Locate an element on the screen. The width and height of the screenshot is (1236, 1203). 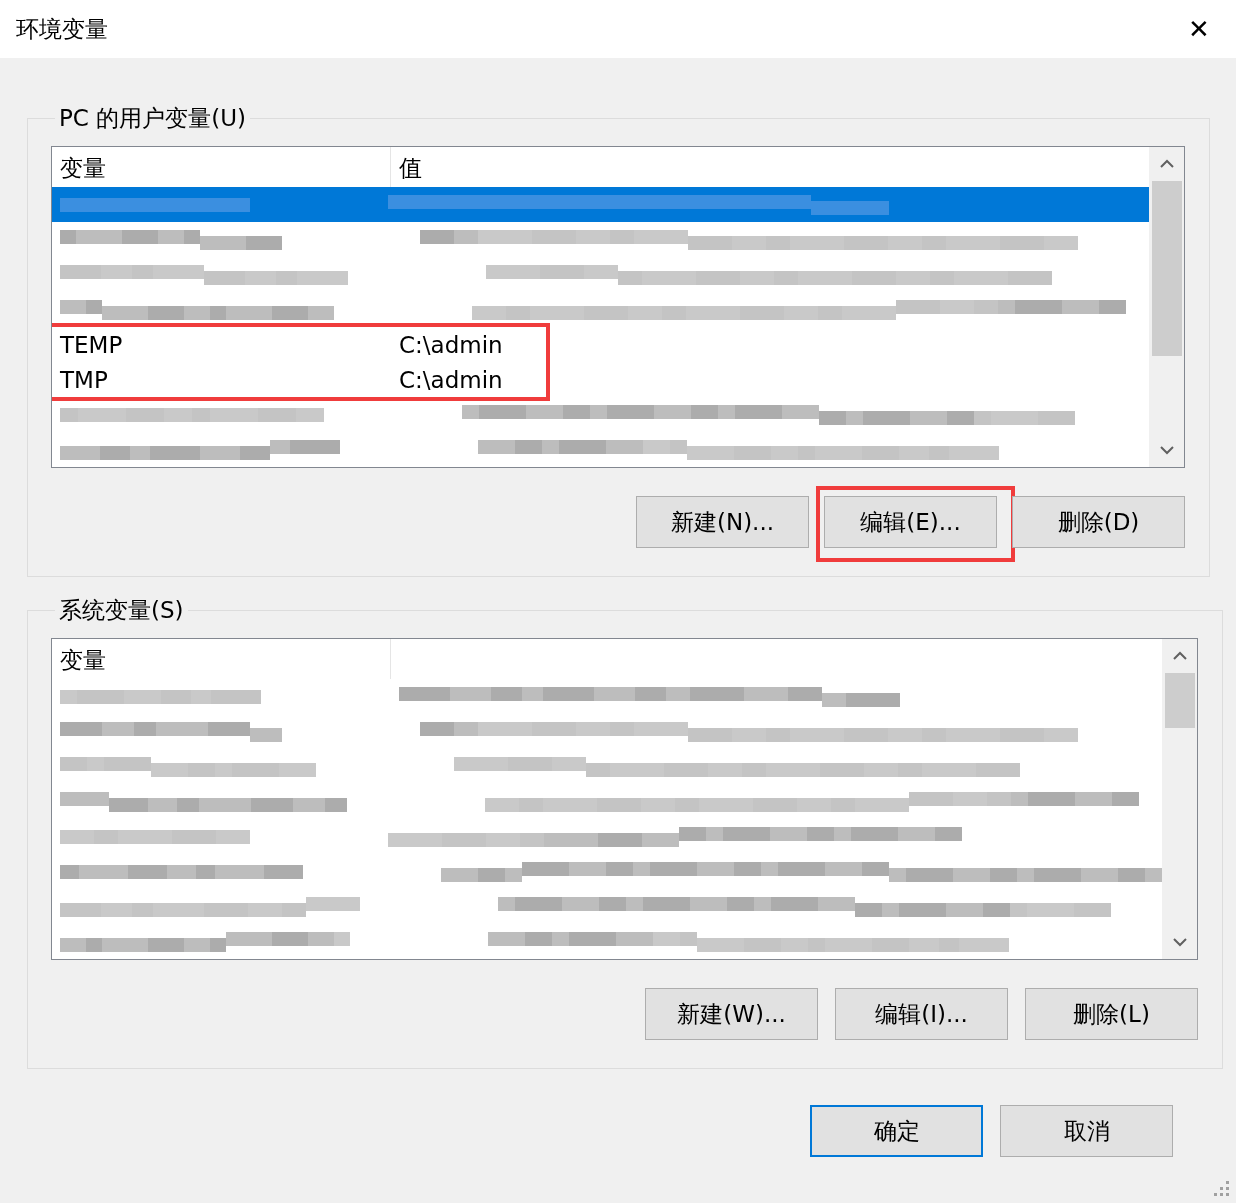
resize-grip-icon is located at coordinates (1222, 1189).